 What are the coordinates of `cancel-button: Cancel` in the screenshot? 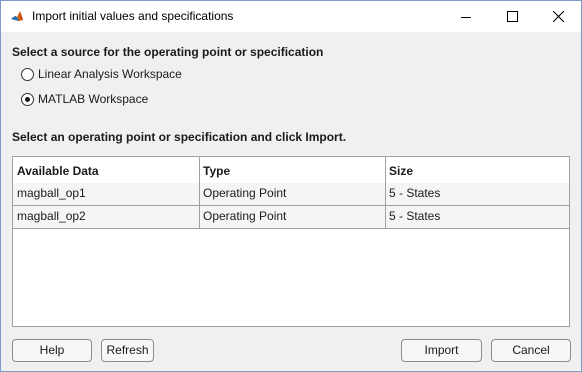 It's located at (531, 350).